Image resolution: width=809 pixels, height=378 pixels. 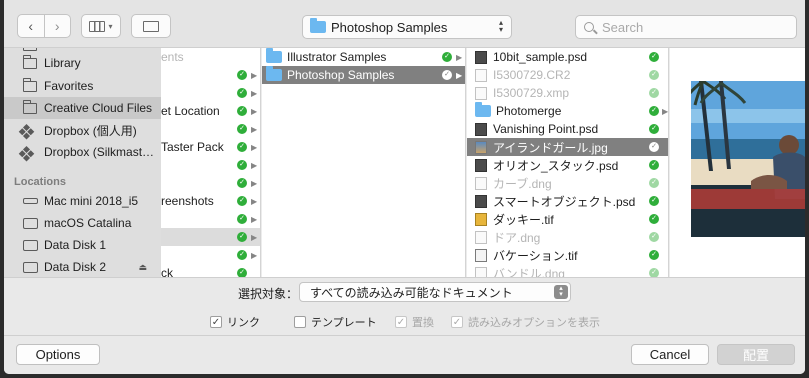 What do you see at coordinates (335, 322) in the screenshot?
I see `template-checkbox: テンプレート` at bounding box center [335, 322].